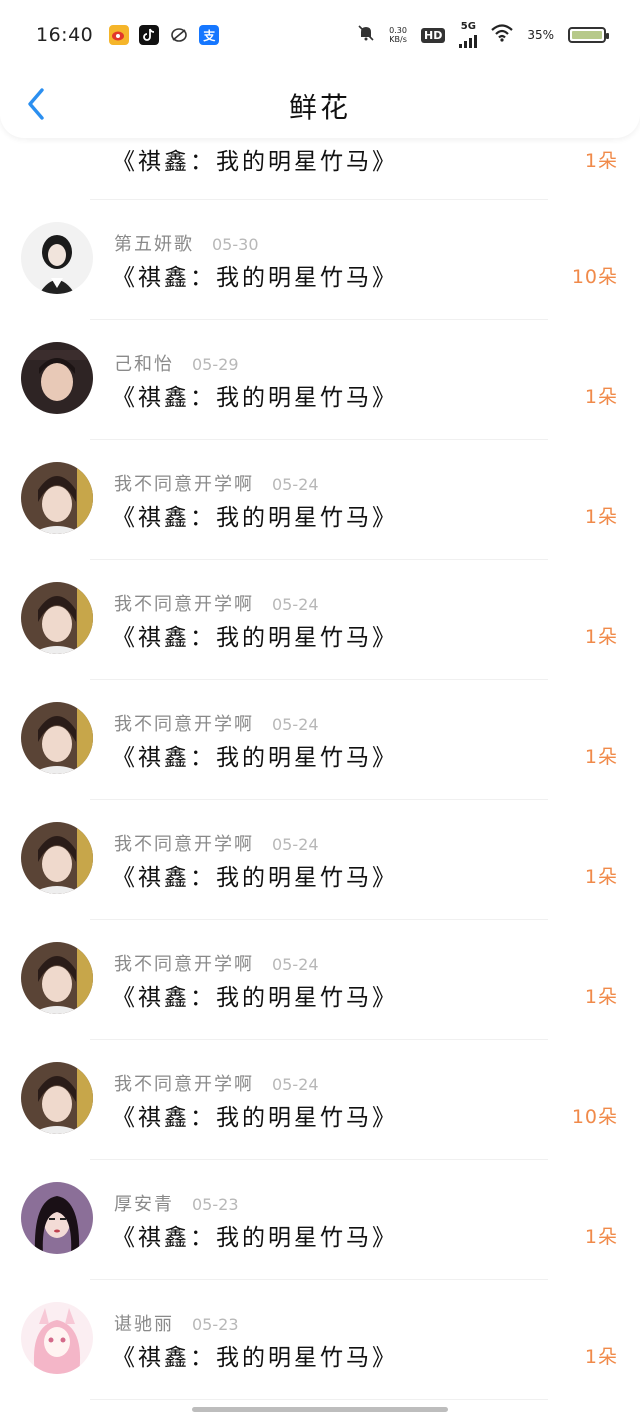 The width and height of the screenshot is (640, 1415). What do you see at coordinates (320, 1220) in the screenshot?
I see `list-item: 厚安青 05-23 《祺鑫：我的明星竹马》 1朵` at bounding box center [320, 1220].